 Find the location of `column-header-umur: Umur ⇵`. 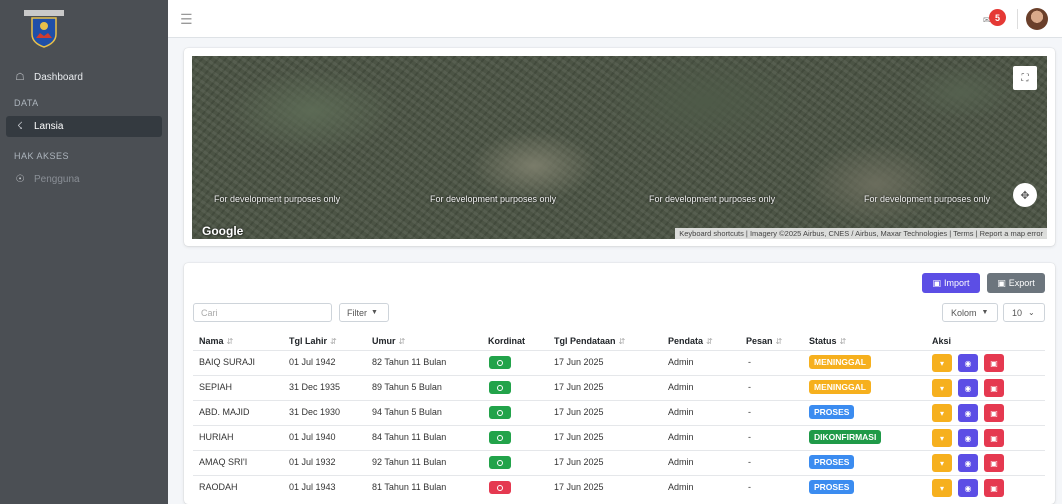

column-header-umur: Umur ⇵ is located at coordinates (388, 341).